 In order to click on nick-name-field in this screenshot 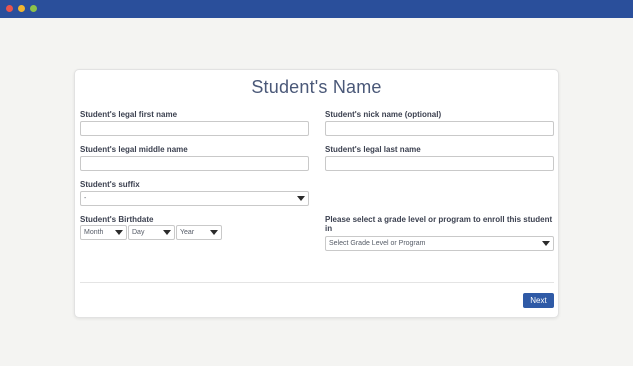, I will do `click(439, 128)`.